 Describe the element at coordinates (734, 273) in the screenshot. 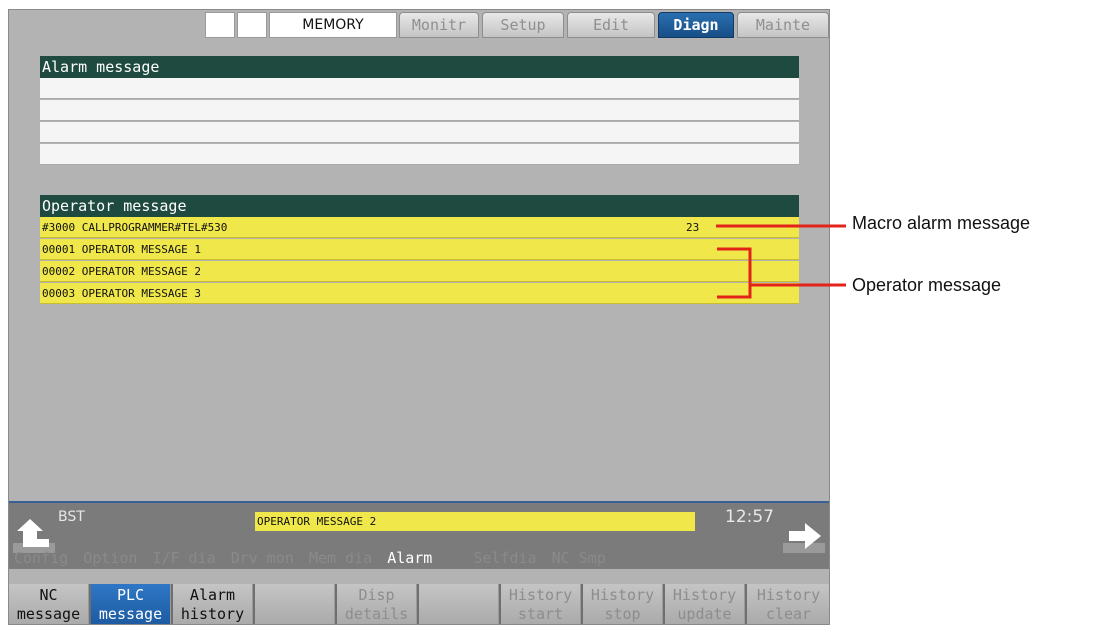

I see `operator-callout-bracket` at that location.